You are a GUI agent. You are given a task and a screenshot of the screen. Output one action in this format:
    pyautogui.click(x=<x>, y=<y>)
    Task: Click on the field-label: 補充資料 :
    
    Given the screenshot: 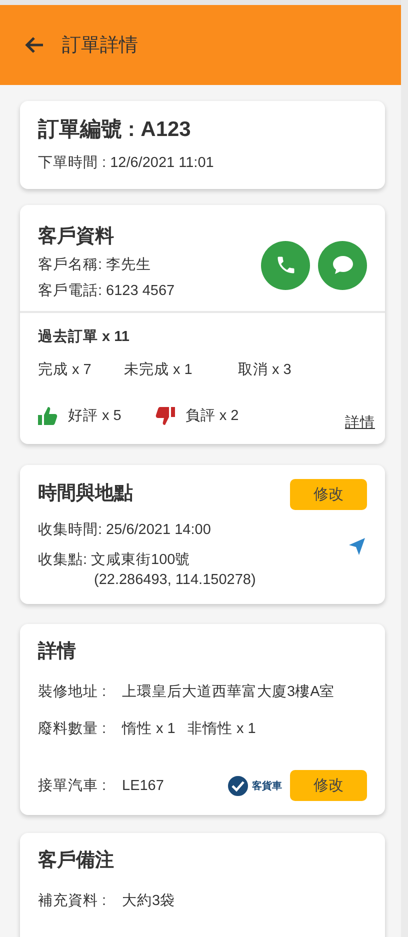 What is the action you would take?
    pyautogui.click(x=73, y=901)
    